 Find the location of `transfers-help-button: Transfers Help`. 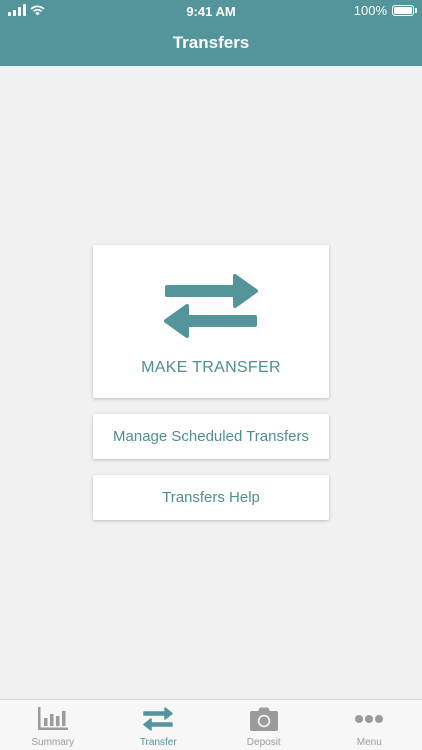

transfers-help-button: Transfers Help is located at coordinates (211, 497).